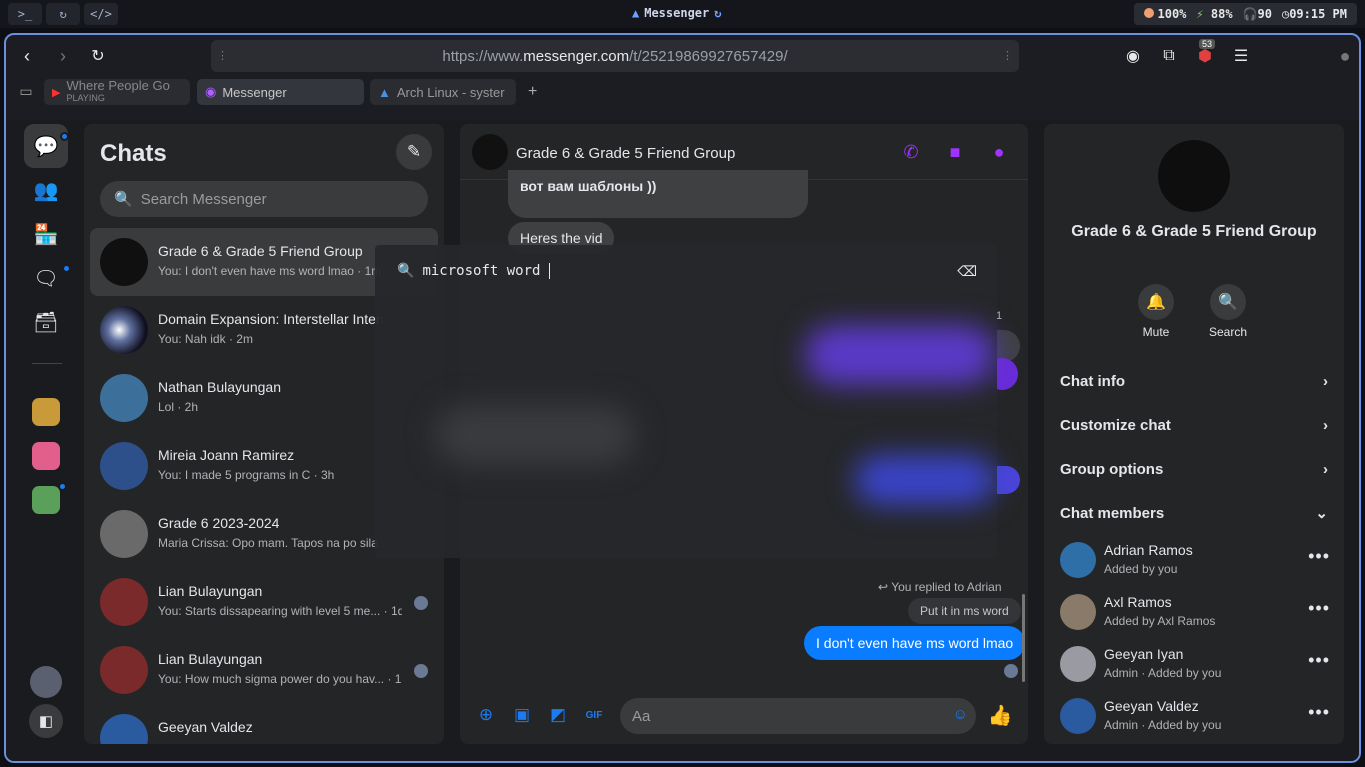 The width and height of the screenshot is (1365, 767). What do you see at coordinates (1245, 14) in the screenshot?
I see `status-area: 100% ⚡ 88% 🎧90 ◷09:15 PM` at bounding box center [1245, 14].